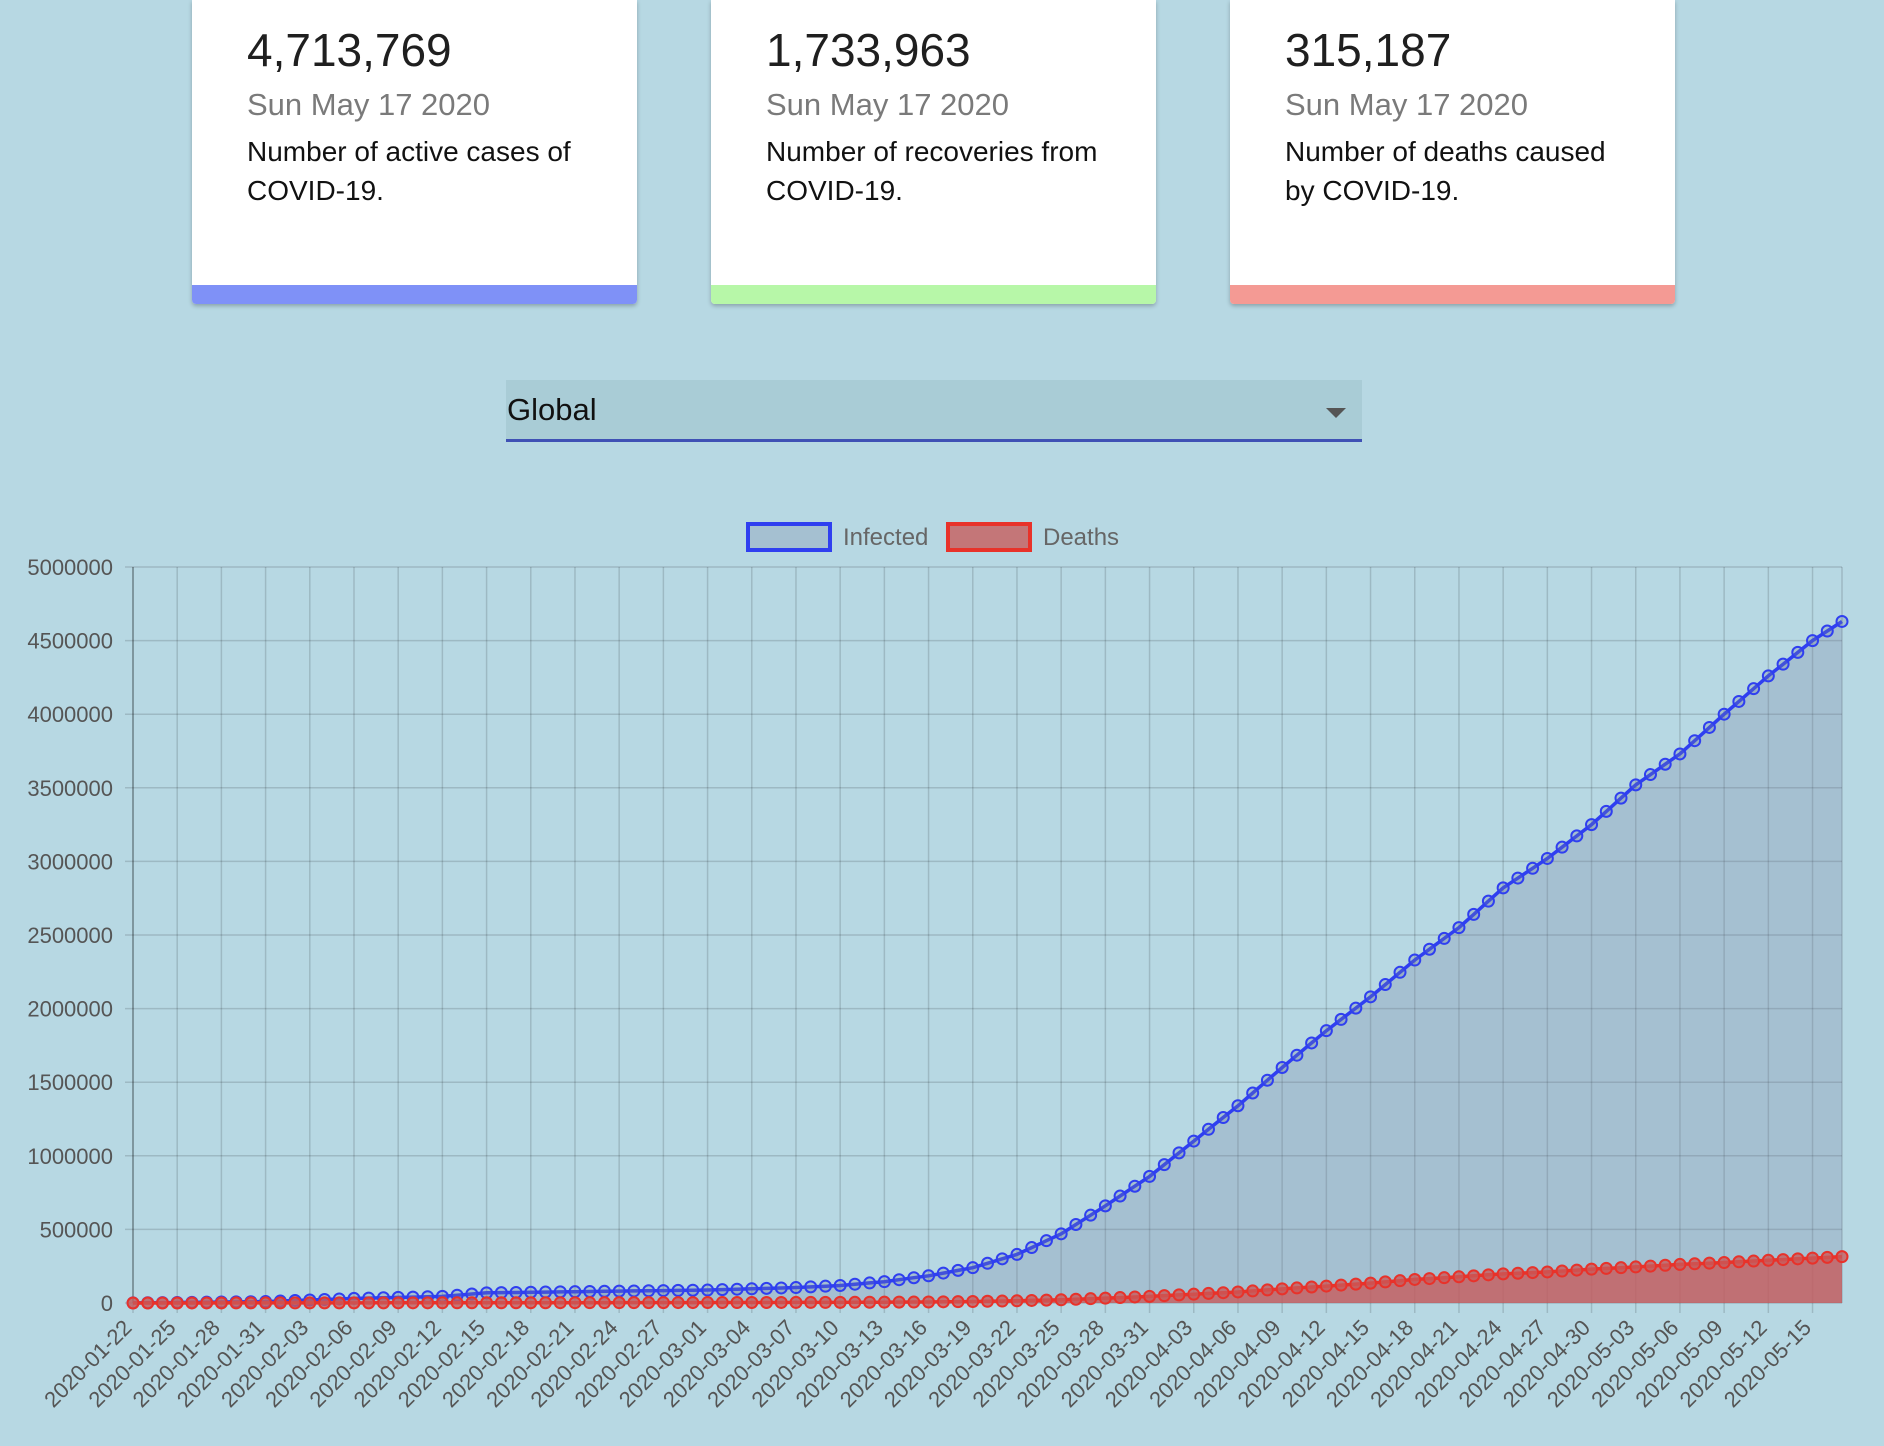 The image size is (1884, 1446). I want to click on infected-point: 2020-05-13: 4340000, so click(1783, 664).